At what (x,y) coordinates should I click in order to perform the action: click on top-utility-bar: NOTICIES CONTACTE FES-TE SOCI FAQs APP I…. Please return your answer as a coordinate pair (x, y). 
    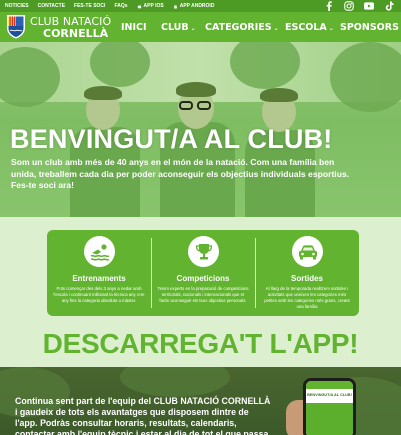
    Looking at the image, I should click on (200, 6).